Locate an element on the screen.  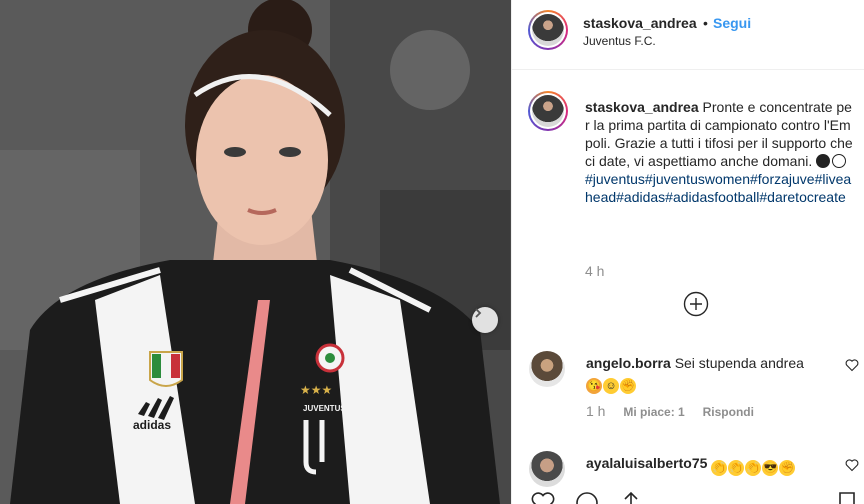
chevron-right-icon is located at coordinates (478, 313).